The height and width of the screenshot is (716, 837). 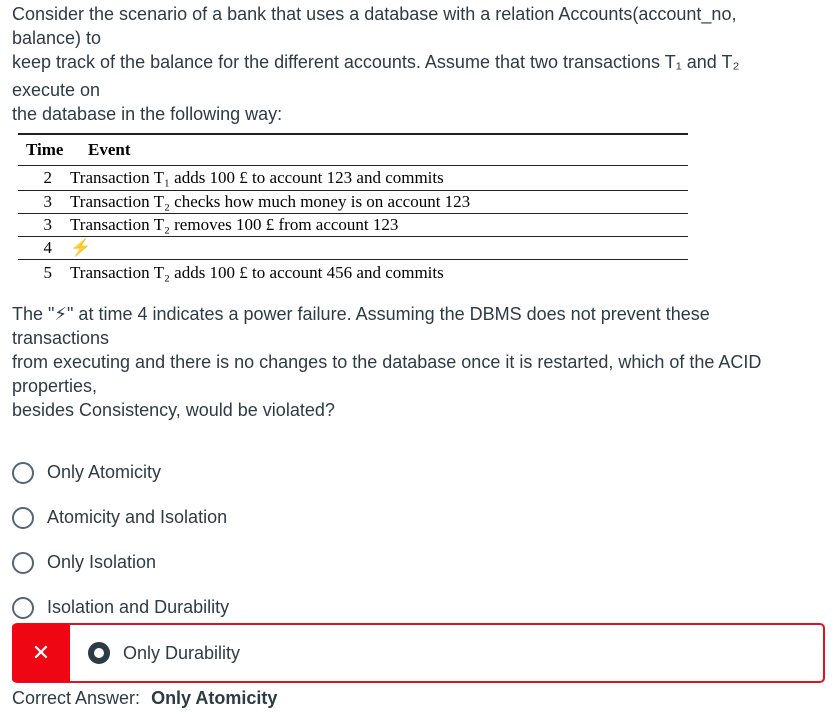 What do you see at coordinates (182, 652) in the screenshot?
I see `option-label: Only Durability` at bounding box center [182, 652].